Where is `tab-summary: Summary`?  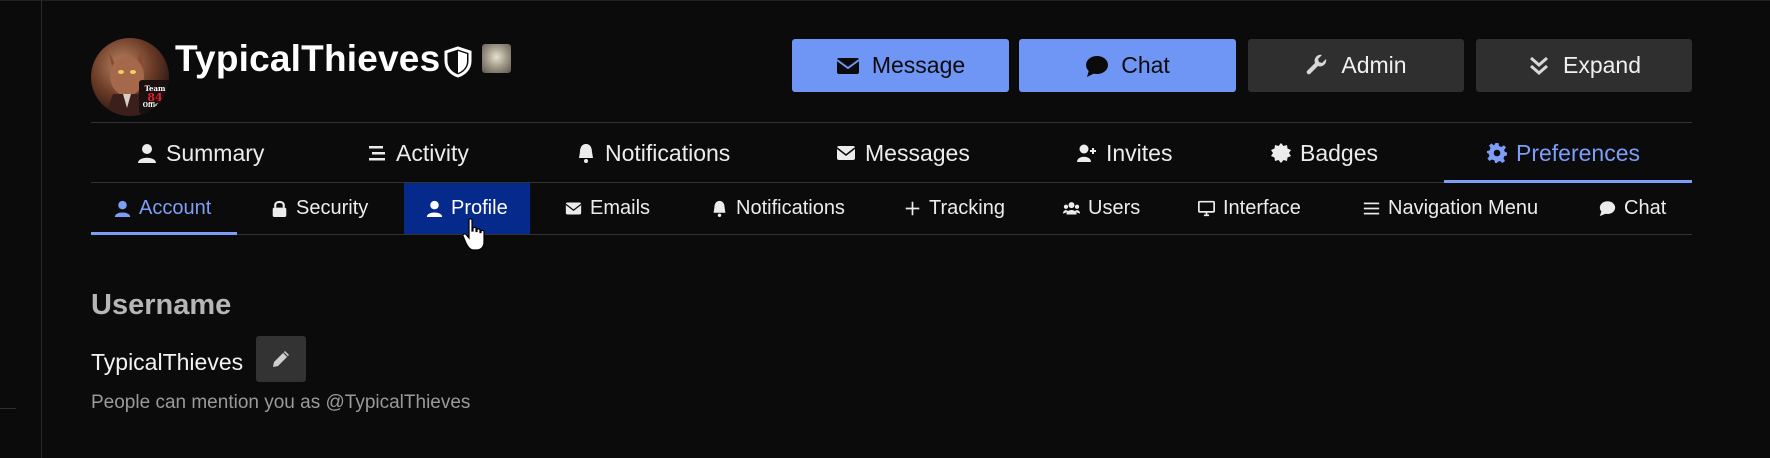
tab-summary: Summary is located at coordinates (200, 153).